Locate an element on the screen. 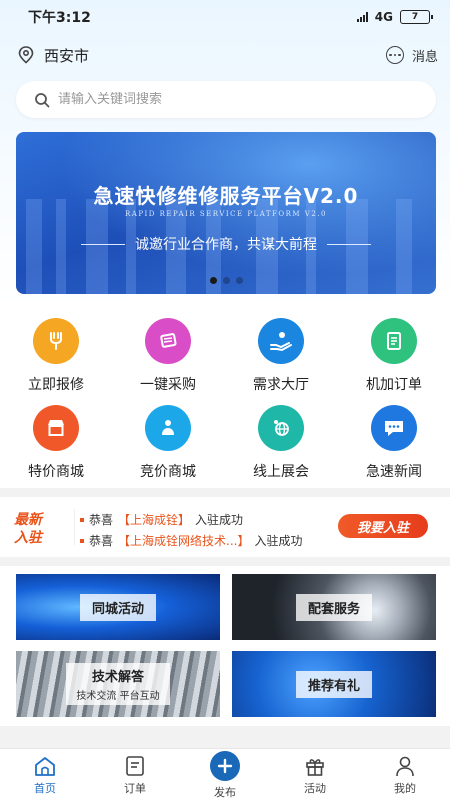 The width and height of the screenshot is (450, 800). card-tech-answers: 技术解答 技术交流 平台互动 is located at coordinates (118, 684).